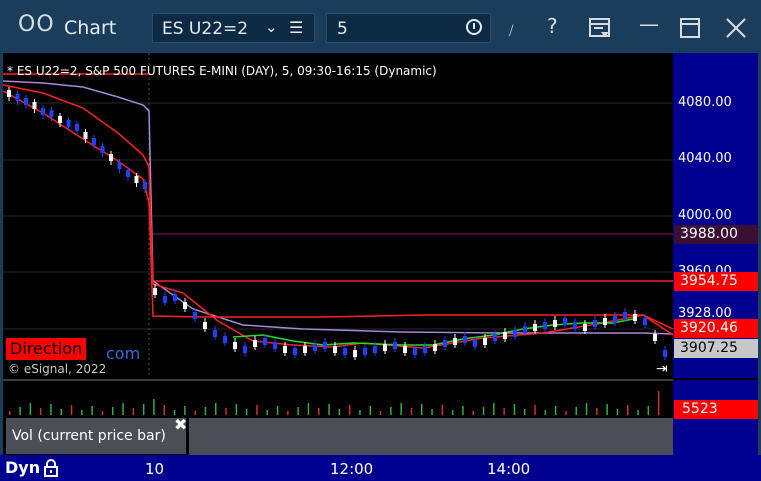 The height and width of the screenshot is (481, 761). Describe the element at coordinates (716, 234) in the screenshot. I see `price-label-level: 3988.00` at that location.